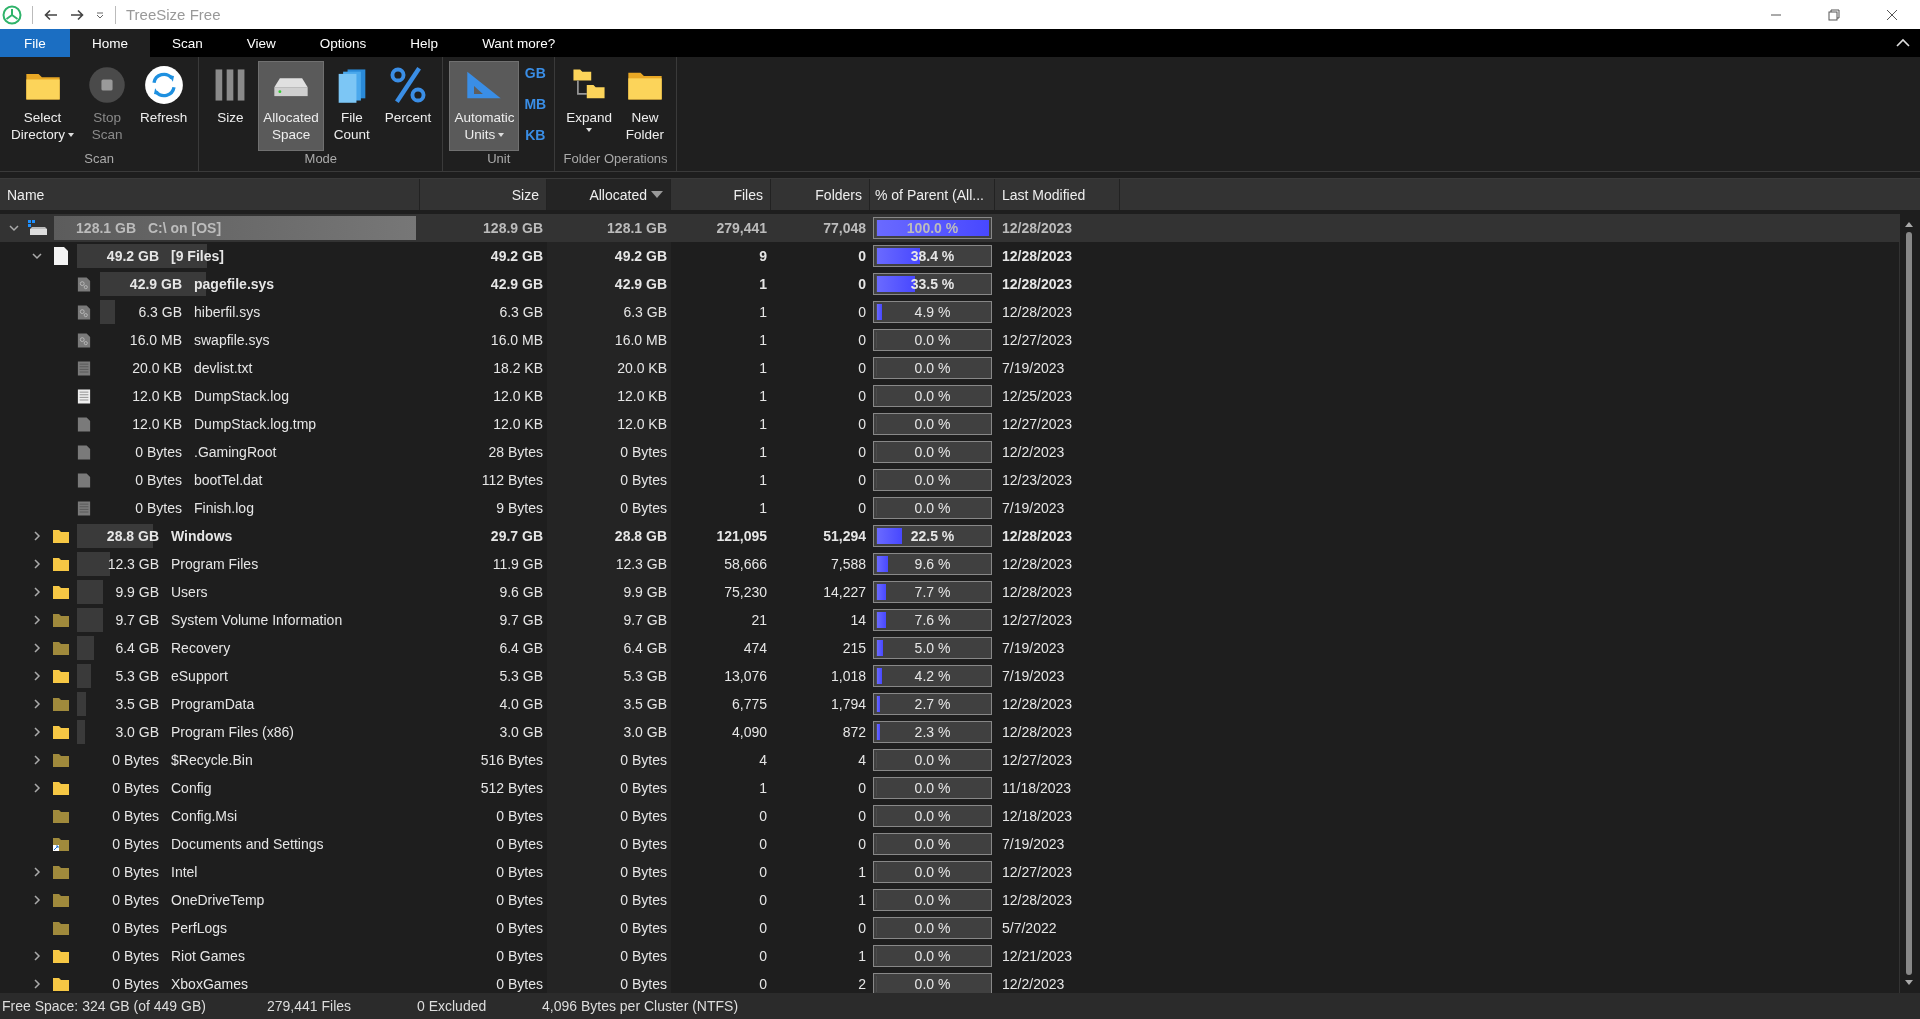  Describe the element at coordinates (609, 396) in the screenshot. I see `table-cell: 12.0 KB` at that location.